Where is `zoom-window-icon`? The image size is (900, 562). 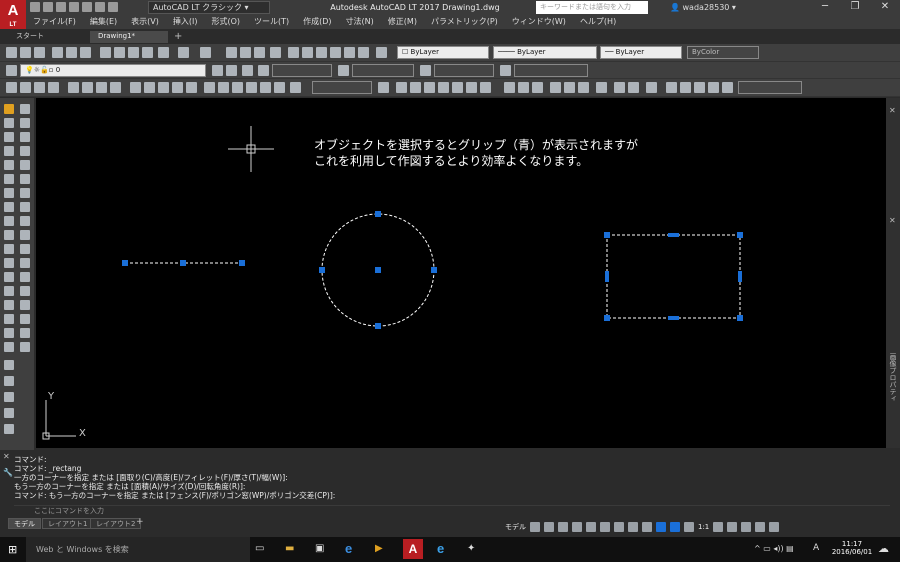
zoom-window-icon is located at coordinates (259, 52).